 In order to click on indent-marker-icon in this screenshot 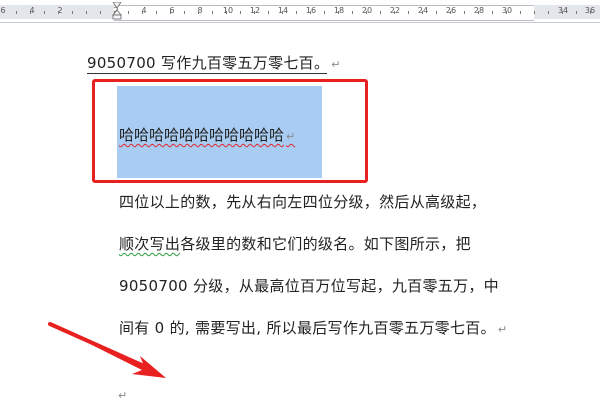, I will do `click(117, 11)`.